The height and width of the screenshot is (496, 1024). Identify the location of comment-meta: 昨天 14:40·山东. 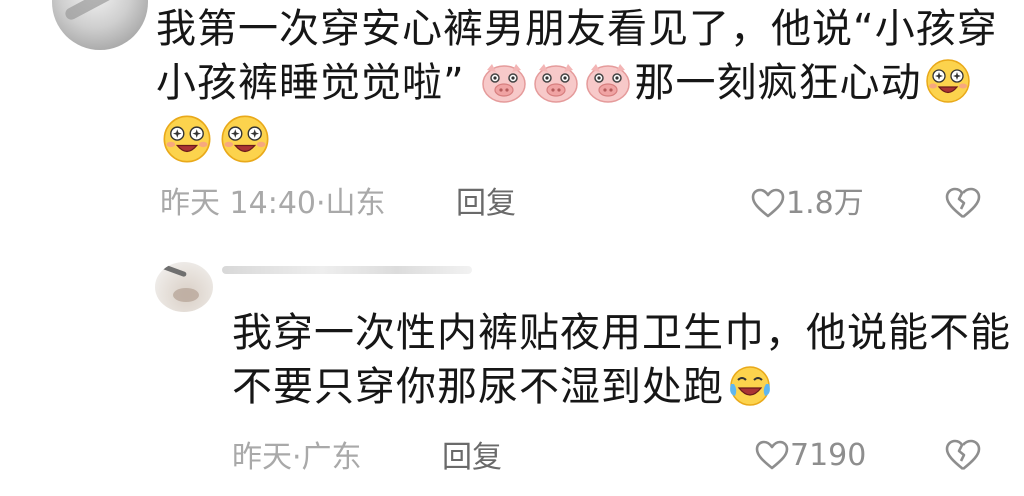
(273, 204).